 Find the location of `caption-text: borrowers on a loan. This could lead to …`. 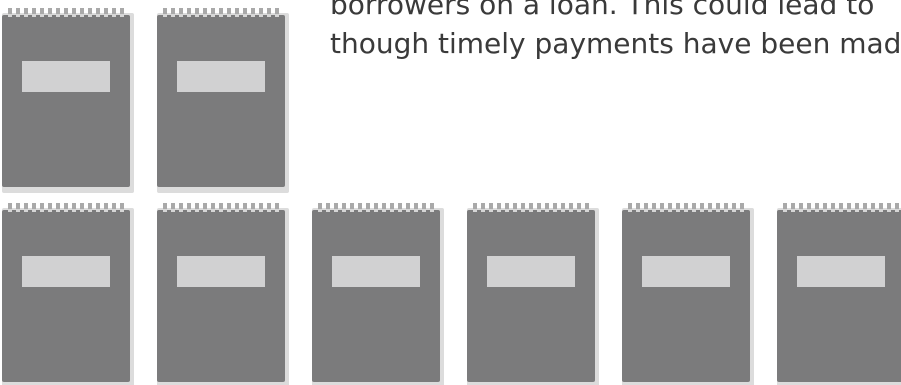

caption-text: borrowers on a loan. This could lead to … is located at coordinates (615, 31).